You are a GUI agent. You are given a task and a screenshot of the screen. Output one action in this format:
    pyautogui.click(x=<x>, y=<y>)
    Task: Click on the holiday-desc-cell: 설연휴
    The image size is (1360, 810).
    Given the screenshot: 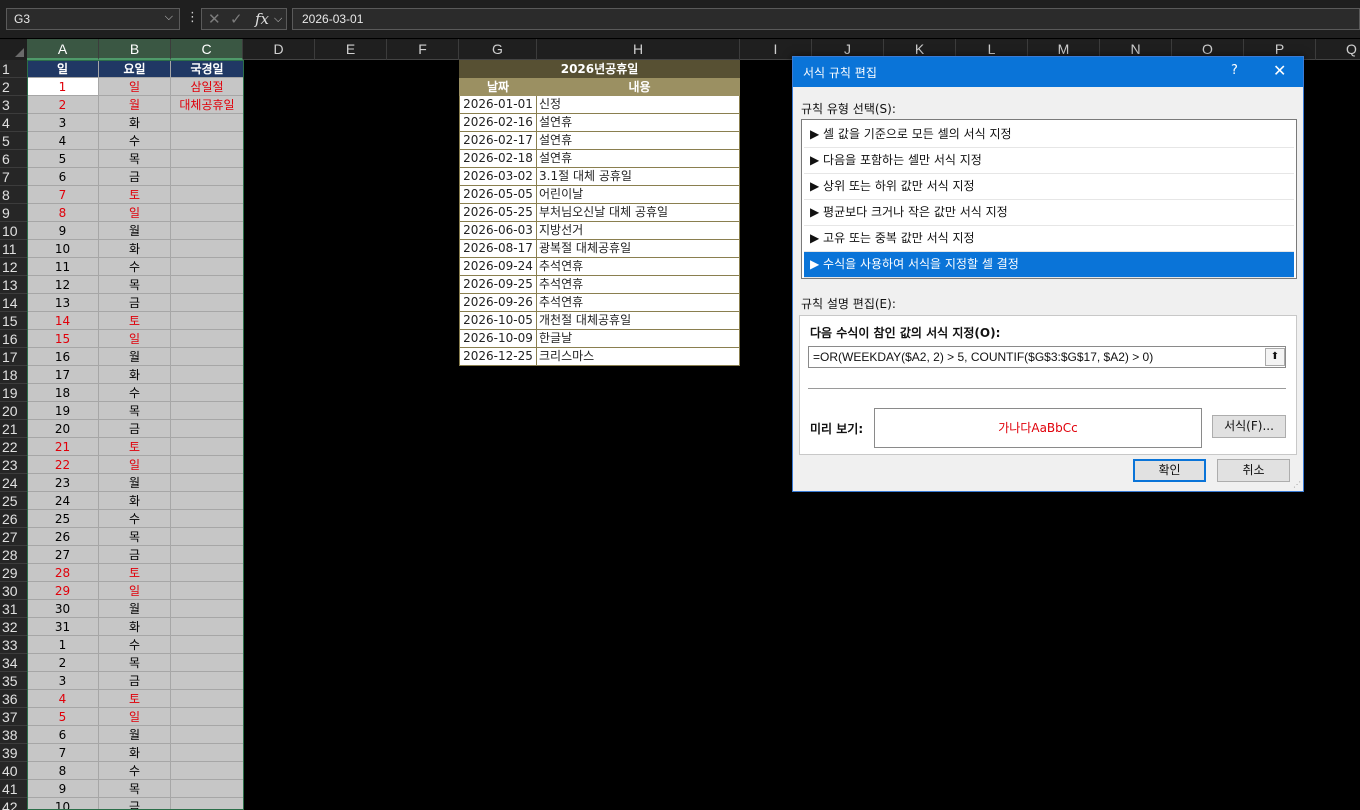 What is the action you would take?
    pyautogui.click(x=638, y=122)
    